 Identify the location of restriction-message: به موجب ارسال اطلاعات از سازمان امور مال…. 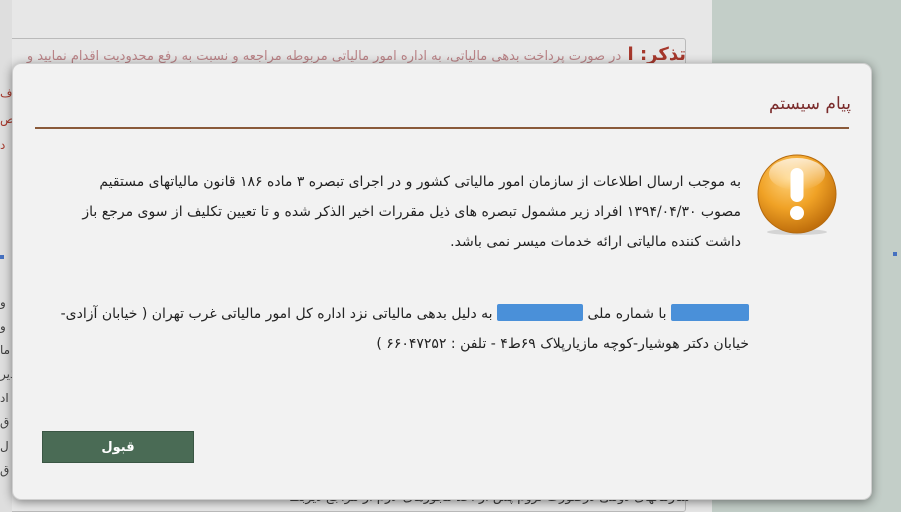
(411, 212).